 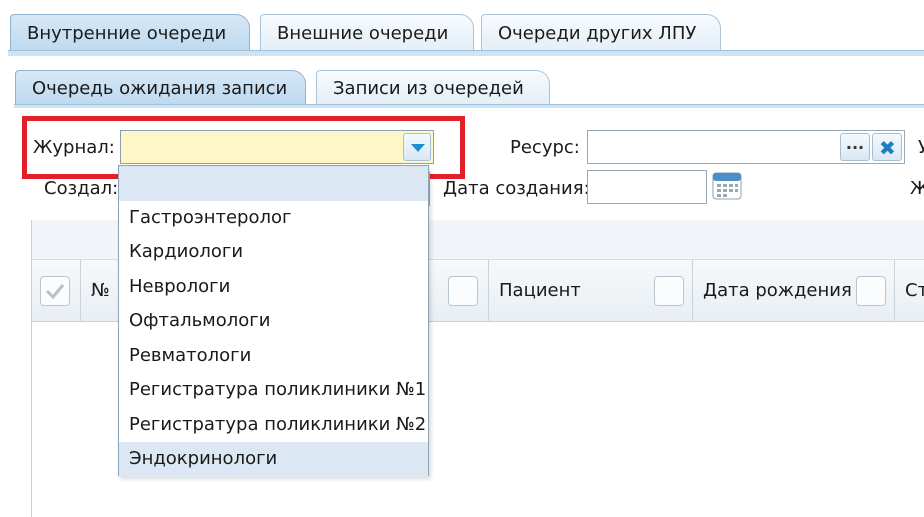 I want to click on resource-field: ... ✖, so click(x=746, y=147).